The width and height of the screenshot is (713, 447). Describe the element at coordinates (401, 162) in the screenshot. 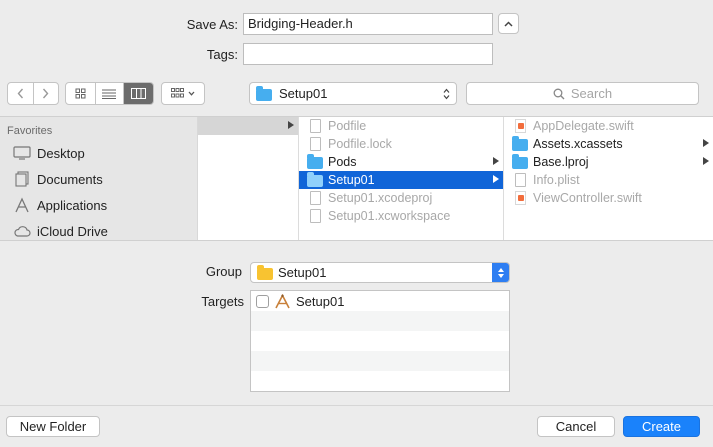

I see `list-item: Pods` at that location.